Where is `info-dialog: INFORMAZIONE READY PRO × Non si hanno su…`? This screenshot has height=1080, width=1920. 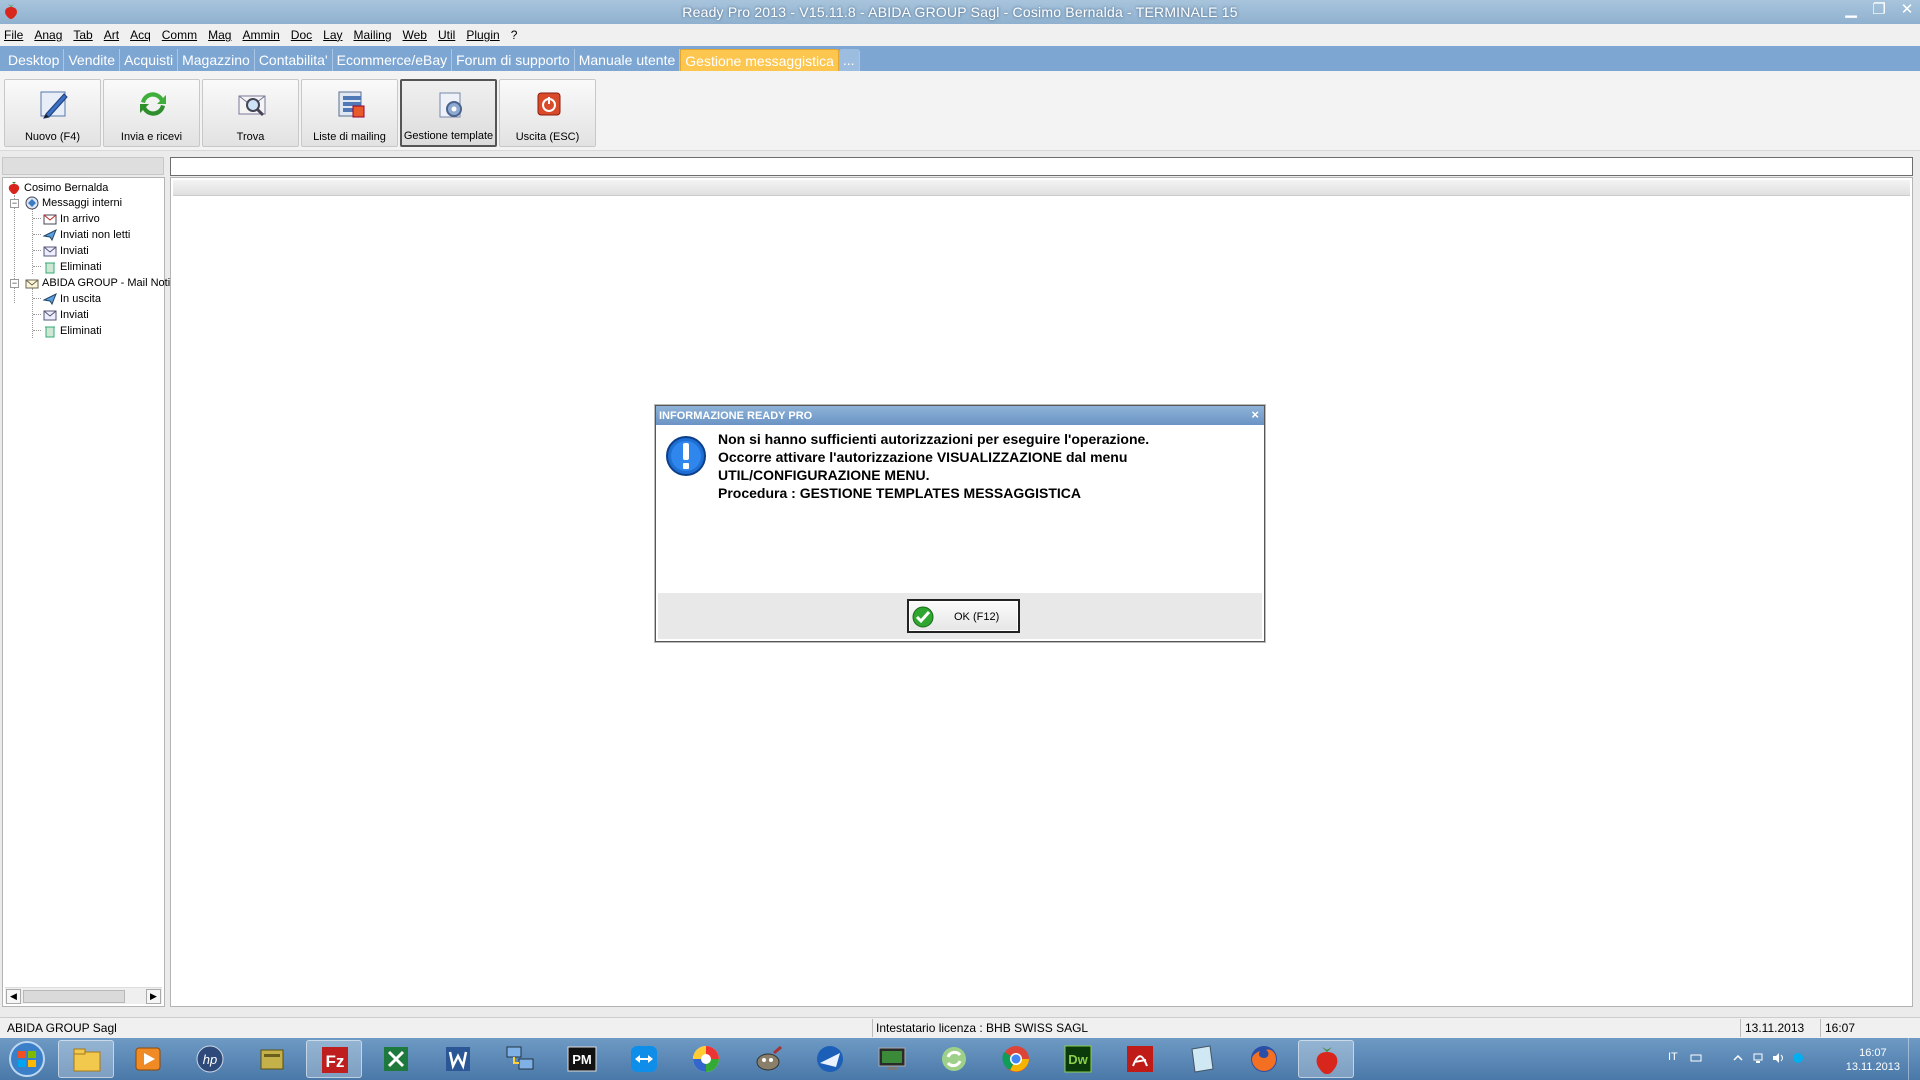 info-dialog: INFORMAZIONE READY PRO × Non si hanno su… is located at coordinates (960, 523).